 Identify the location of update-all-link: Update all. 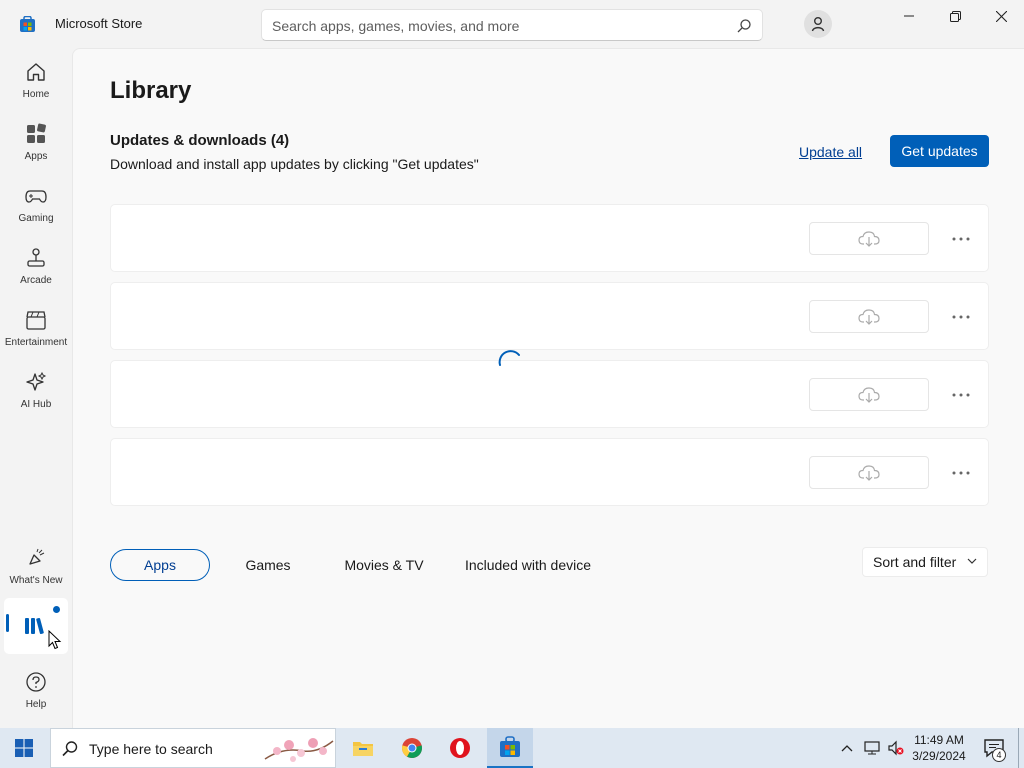
(830, 152).